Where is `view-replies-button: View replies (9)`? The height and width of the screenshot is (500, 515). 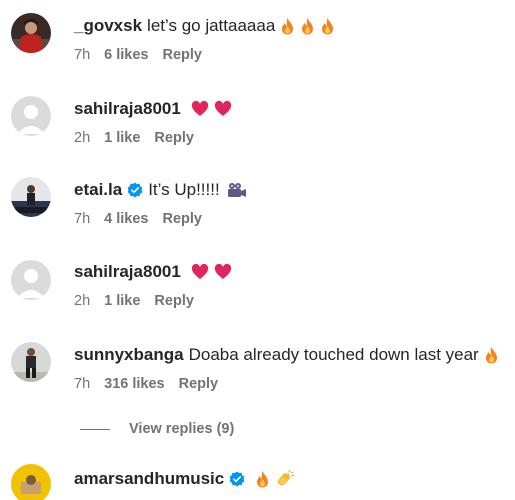 view-replies-button: View replies (9) is located at coordinates (157, 429).